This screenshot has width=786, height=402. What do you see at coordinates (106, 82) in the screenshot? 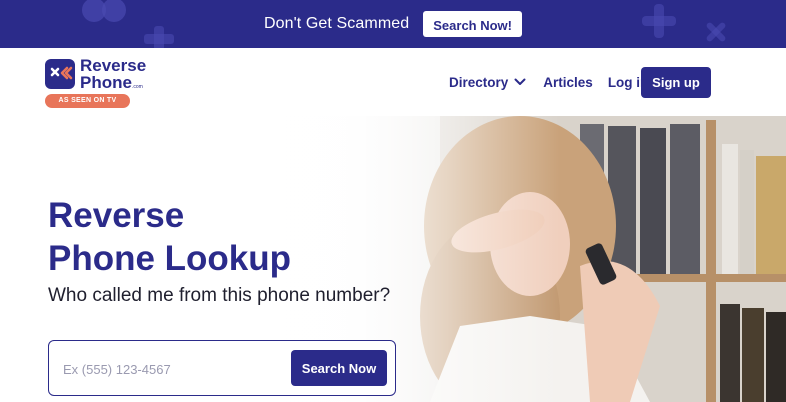
I see `brand-name-line2: Phone` at bounding box center [106, 82].